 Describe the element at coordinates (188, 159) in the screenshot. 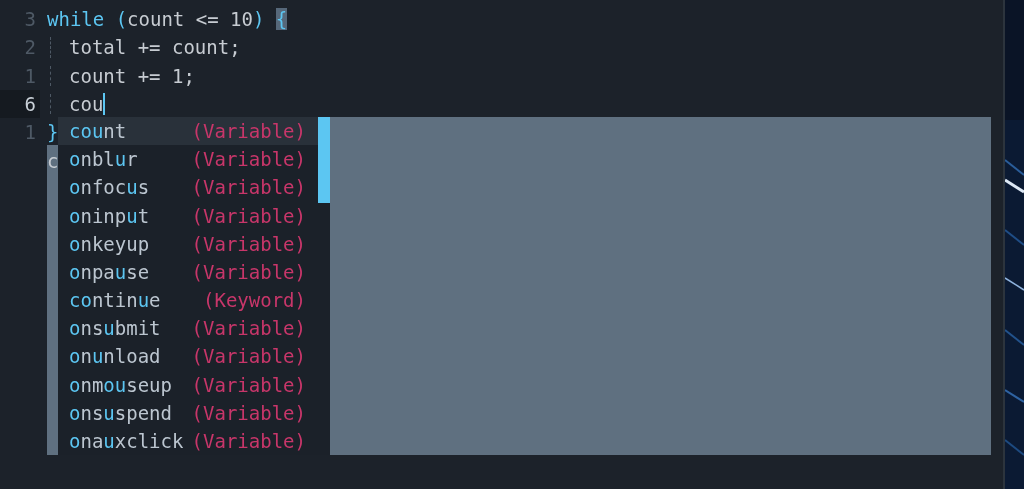

I see `completion-item: onblur (Variable)` at that location.